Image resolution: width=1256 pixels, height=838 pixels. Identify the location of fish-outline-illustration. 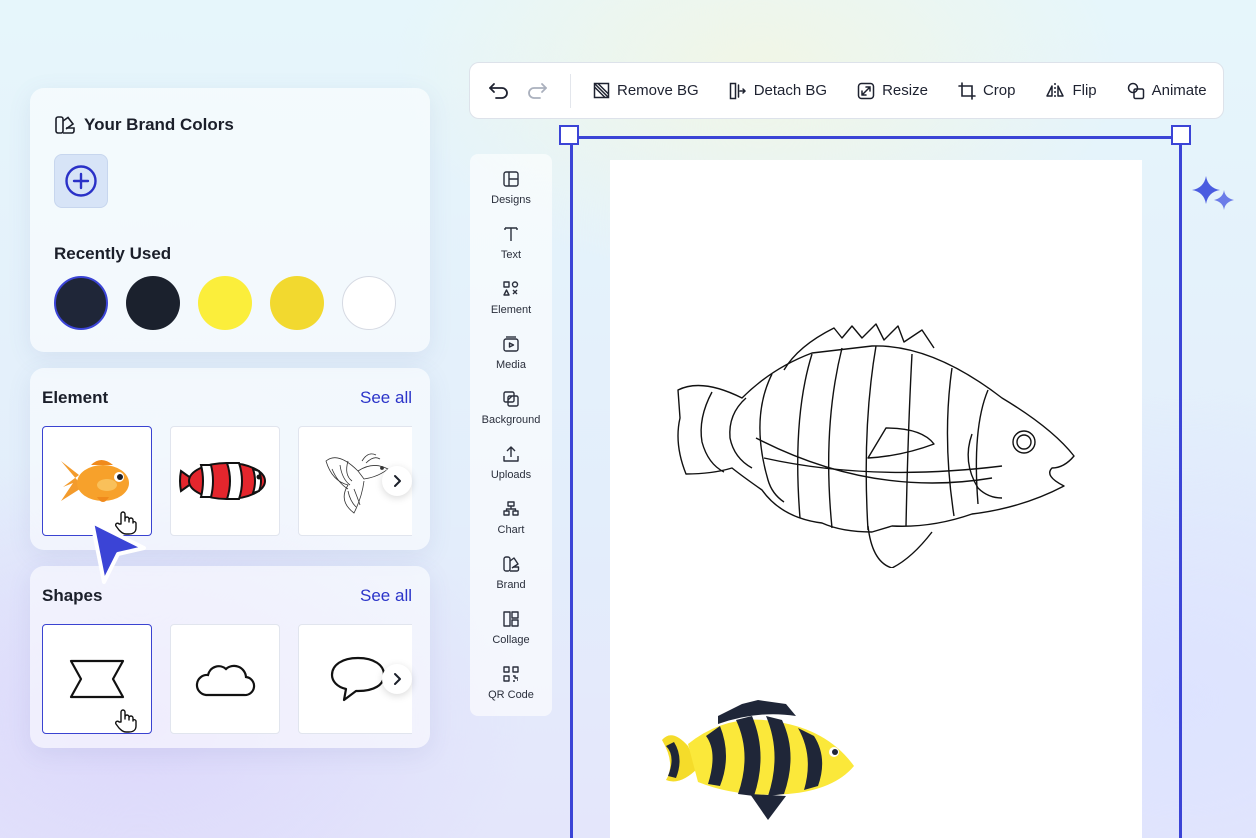
(876, 445).